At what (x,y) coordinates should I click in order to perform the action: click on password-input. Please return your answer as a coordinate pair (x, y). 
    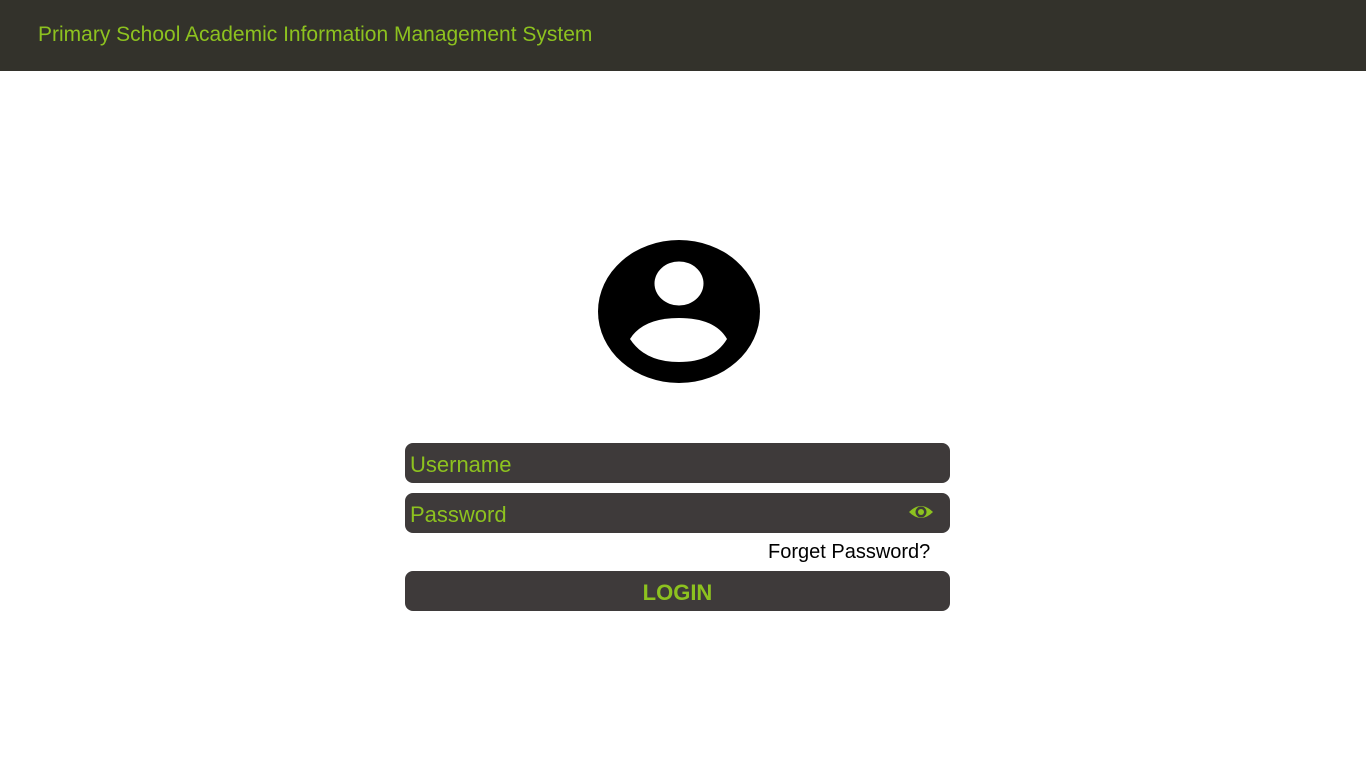
    Looking at the image, I should click on (677, 513).